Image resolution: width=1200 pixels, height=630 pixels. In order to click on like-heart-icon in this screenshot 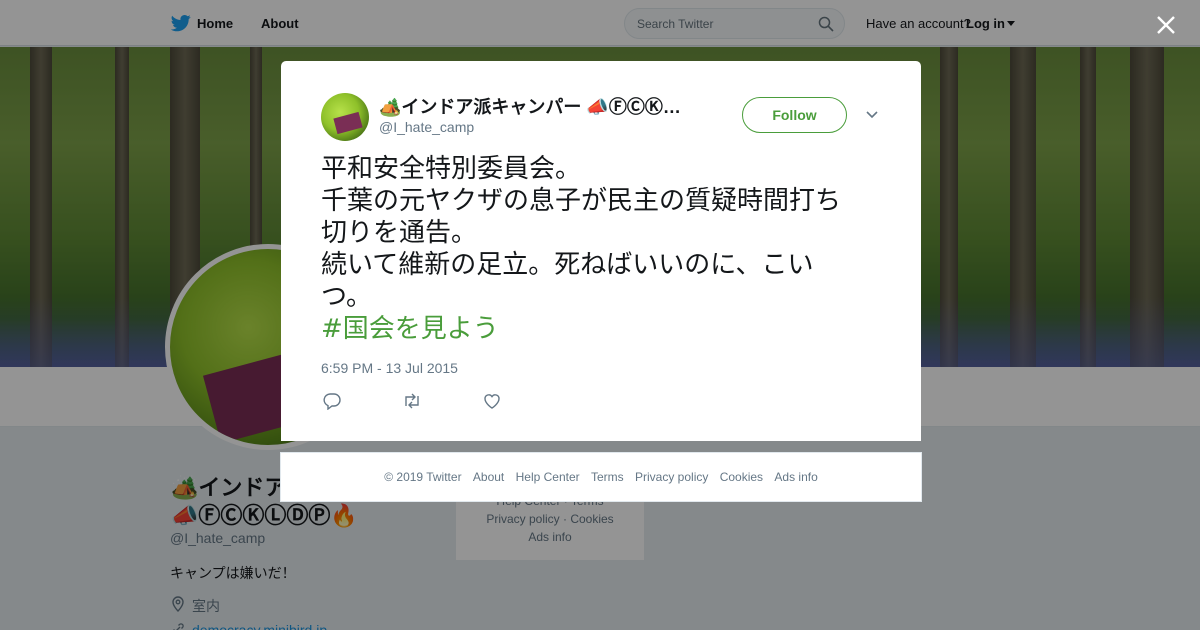, I will do `click(492, 401)`.